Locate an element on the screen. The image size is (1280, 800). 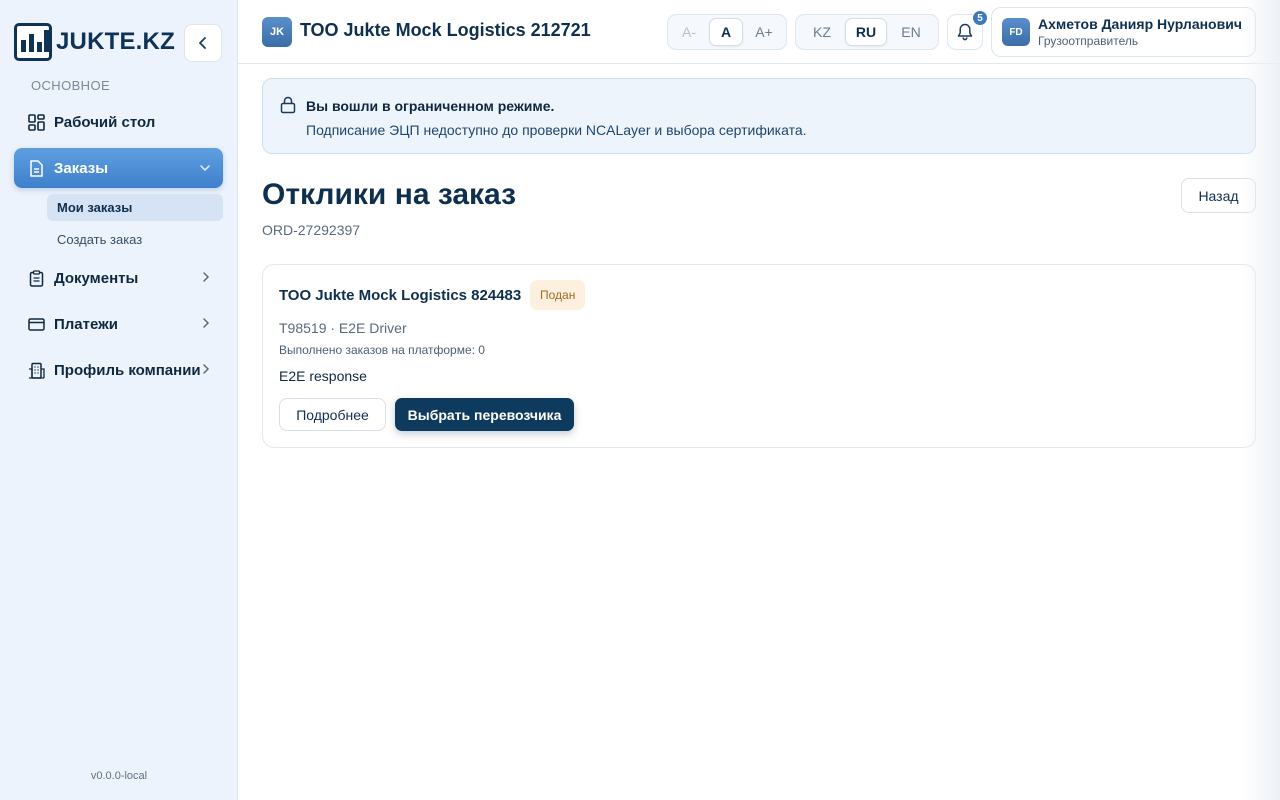
sidebar-section-label: ОСНОВНОЕ is located at coordinates (71, 85).